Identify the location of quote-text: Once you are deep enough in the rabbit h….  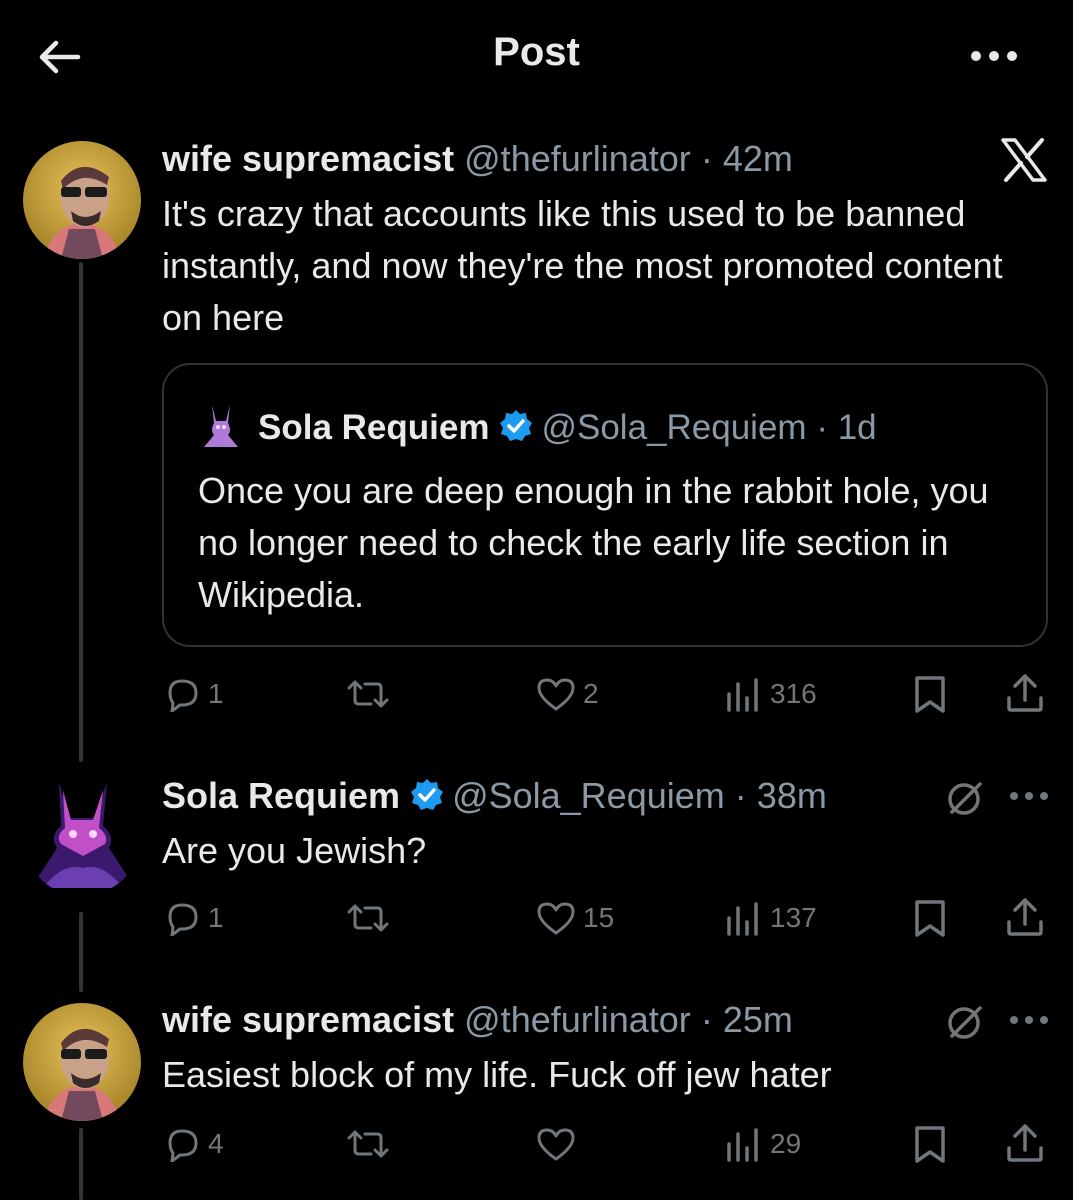
(593, 542).